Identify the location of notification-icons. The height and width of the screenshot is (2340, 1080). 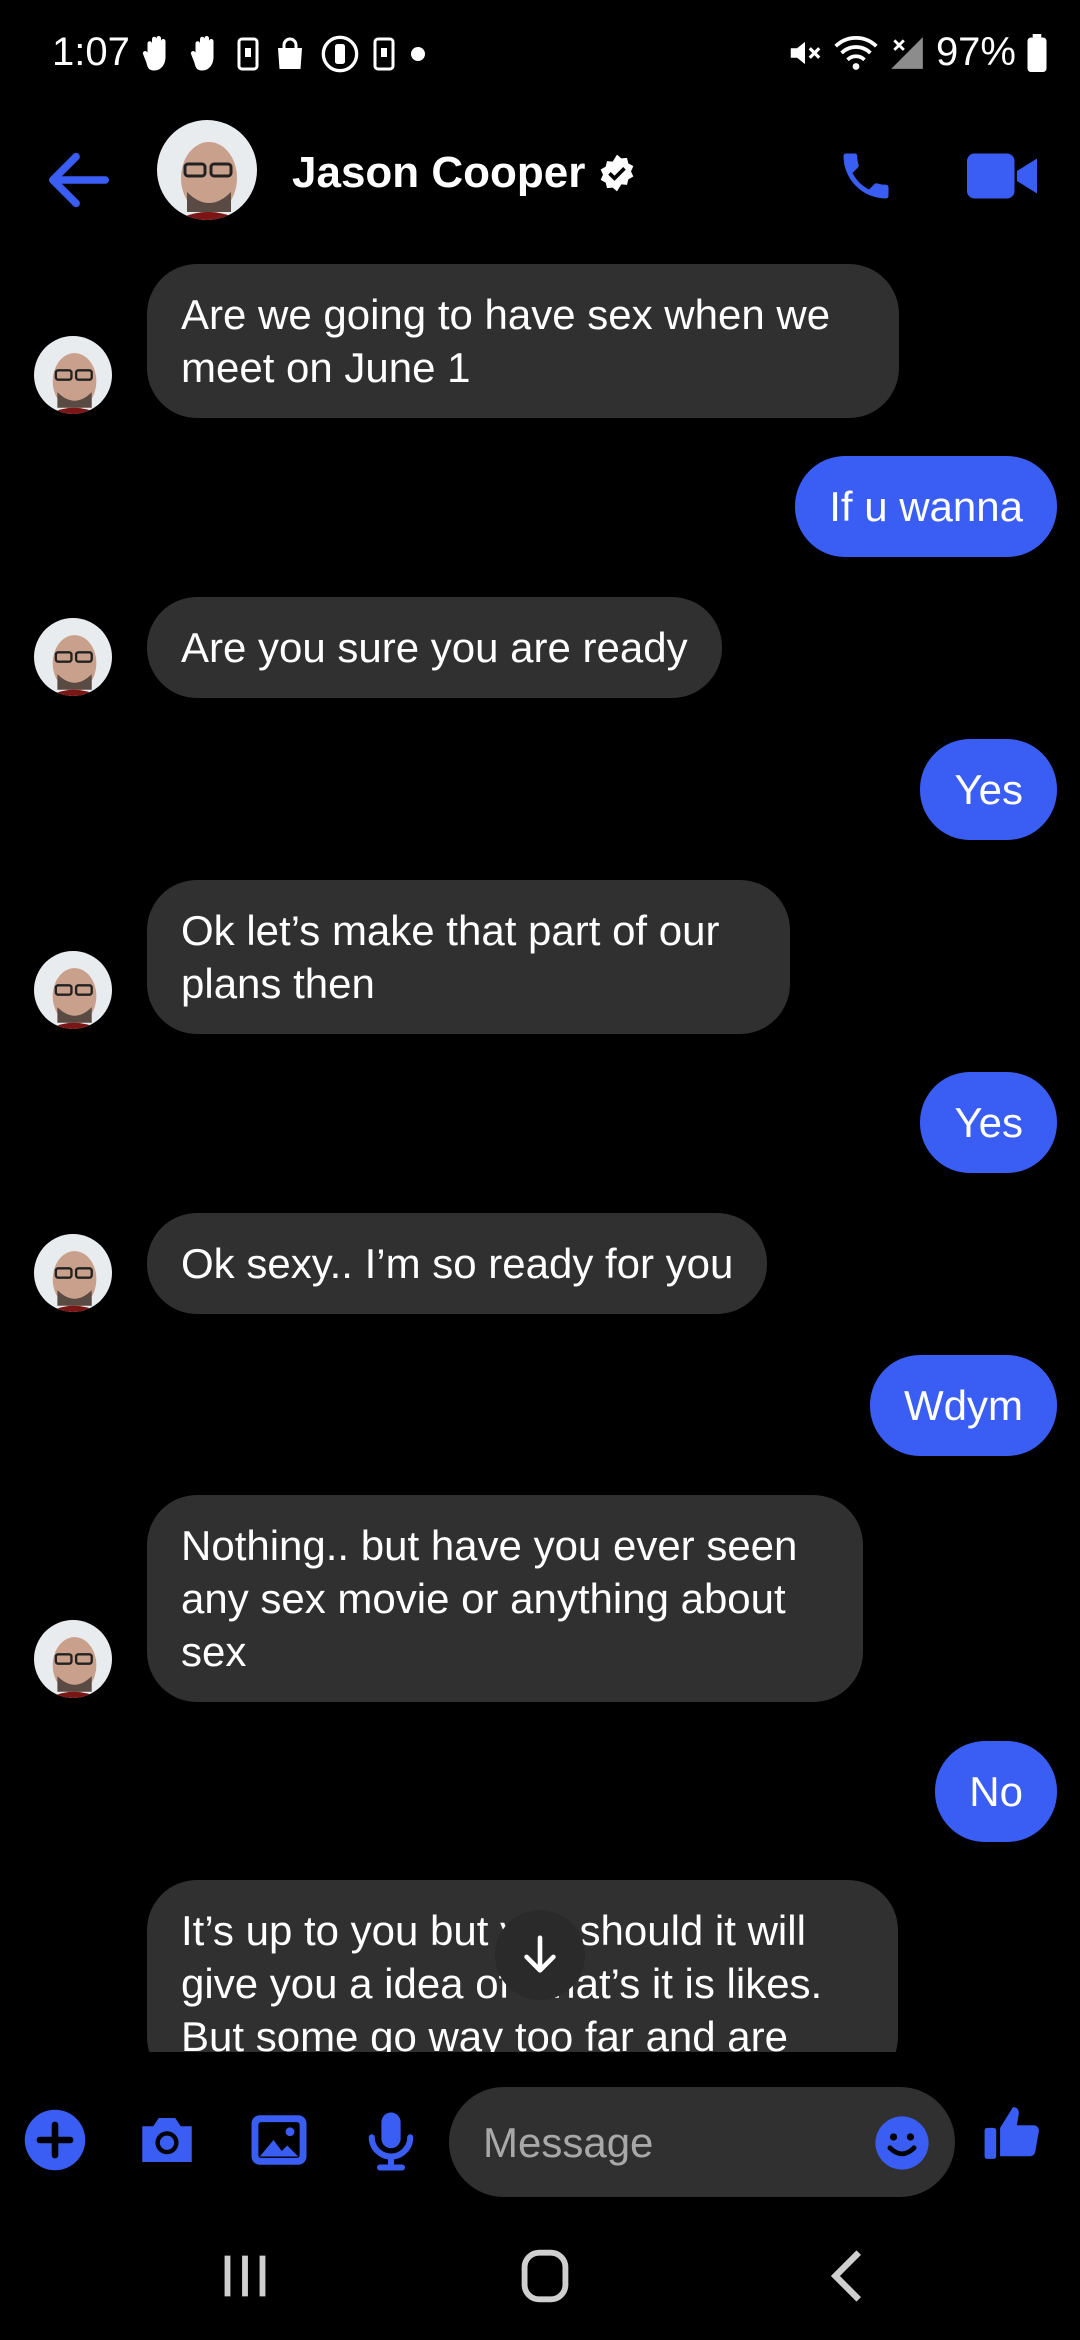
(284, 54).